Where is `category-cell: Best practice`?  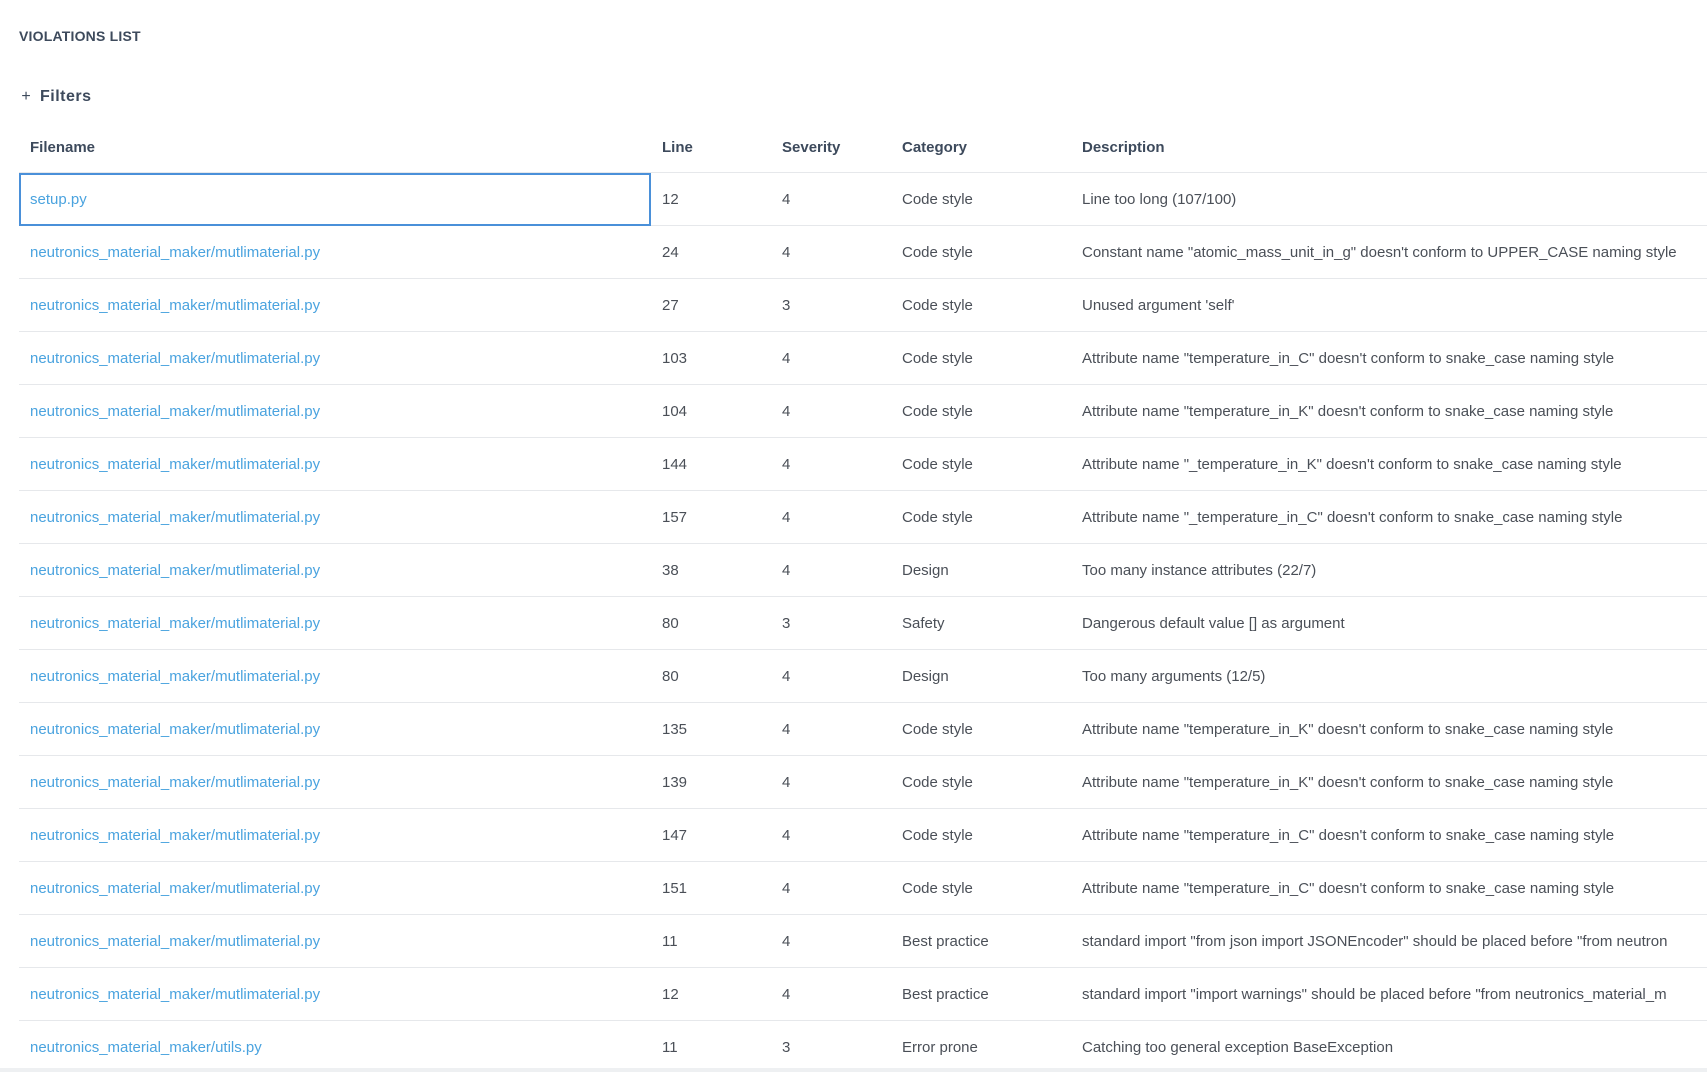
category-cell: Best practice is located at coordinates (981, 994).